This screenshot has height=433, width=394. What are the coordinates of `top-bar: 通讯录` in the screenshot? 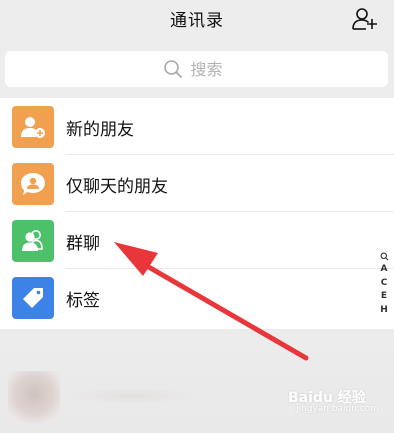 It's located at (197, 20).